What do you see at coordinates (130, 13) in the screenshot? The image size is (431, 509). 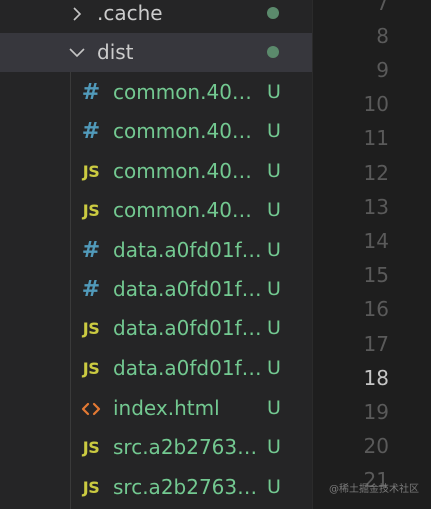 I see `folder-name: .cache` at bounding box center [130, 13].